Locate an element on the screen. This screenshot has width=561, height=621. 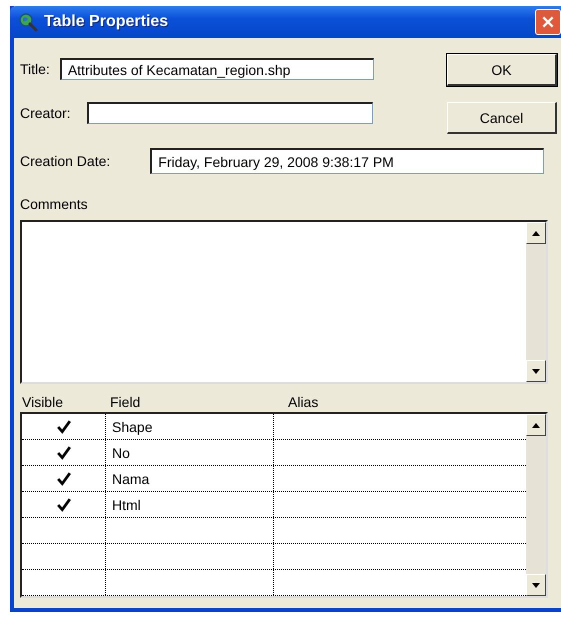
close-button is located at coordinates (548, 22).